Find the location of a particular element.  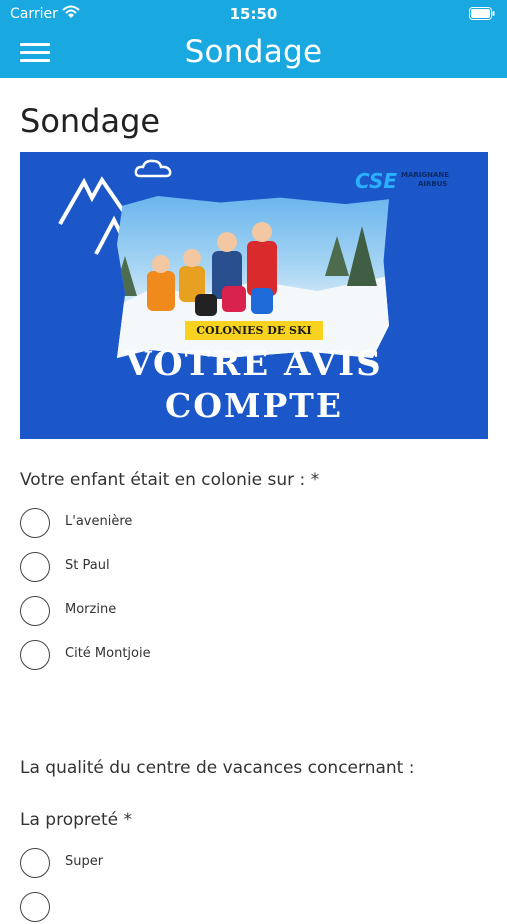

status-time: 15:50 is located at coordinates (253, 14).